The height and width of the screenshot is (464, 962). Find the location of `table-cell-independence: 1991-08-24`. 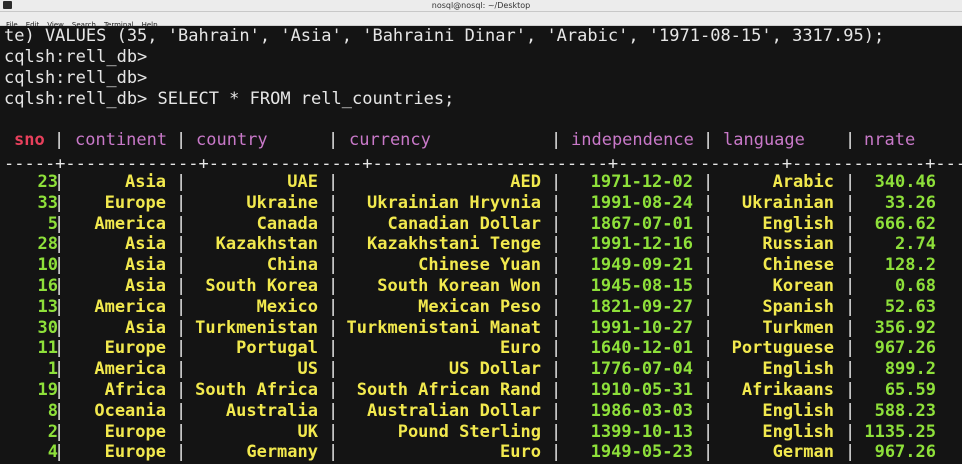

table-cell-independence: 1991-08-24 is located at coordinates (641, 202).